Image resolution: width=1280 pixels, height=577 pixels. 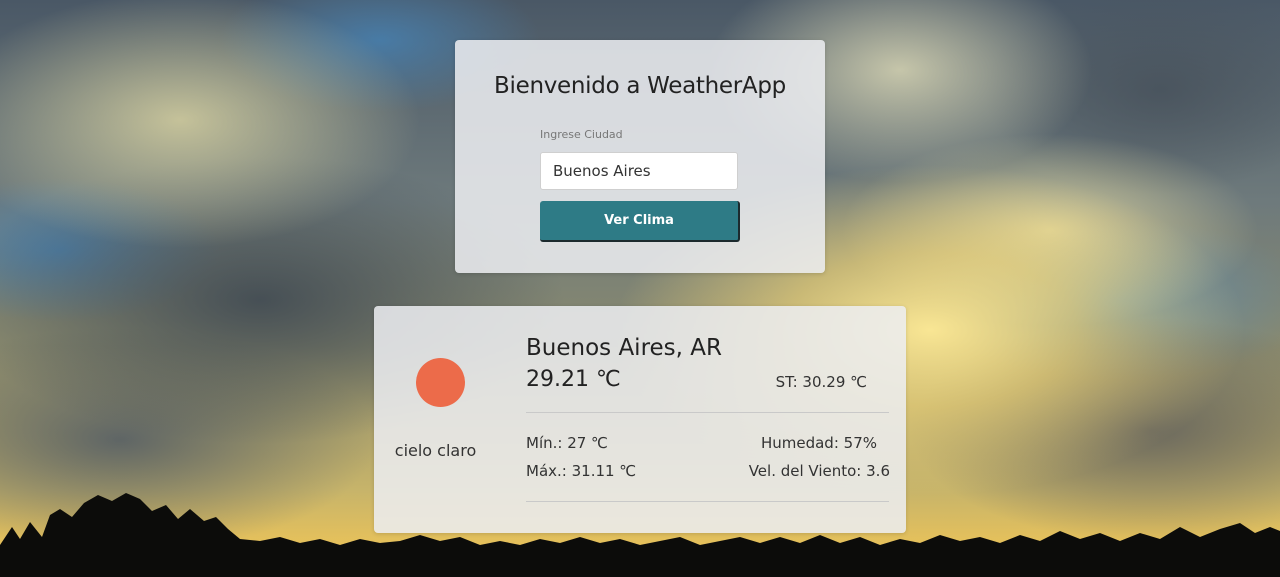 What do you see at coordinates (440, 382) in the screenshot?
I see `sun-icon` at bounding box center [440, 382].